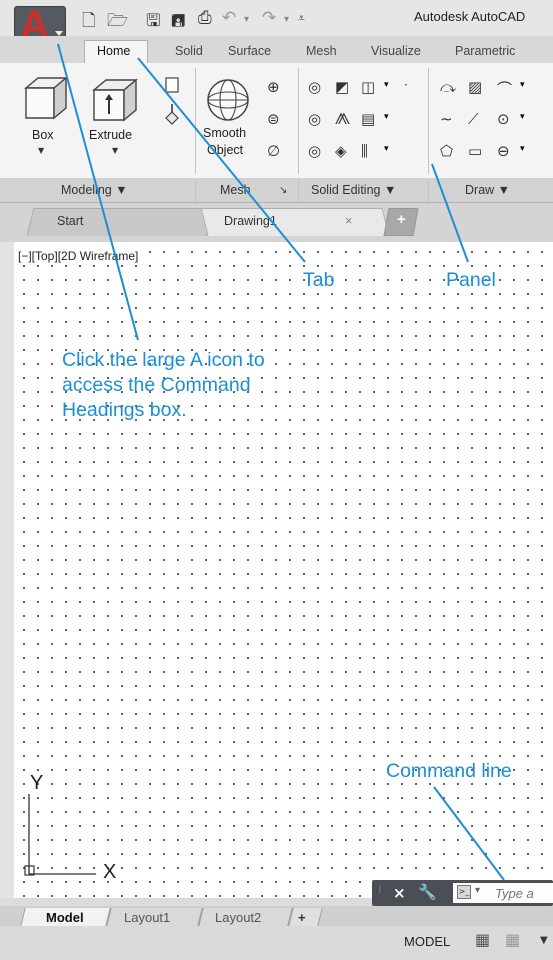 This screenshot has height=960, width=553. I want to click on tab-home: Home, so click(113, 51).